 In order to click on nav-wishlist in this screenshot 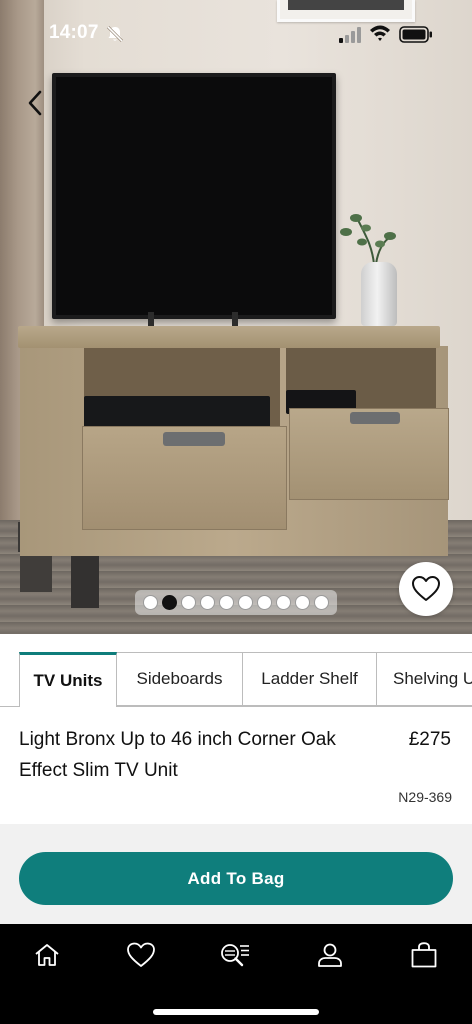, I will do `click(141, 955)`.